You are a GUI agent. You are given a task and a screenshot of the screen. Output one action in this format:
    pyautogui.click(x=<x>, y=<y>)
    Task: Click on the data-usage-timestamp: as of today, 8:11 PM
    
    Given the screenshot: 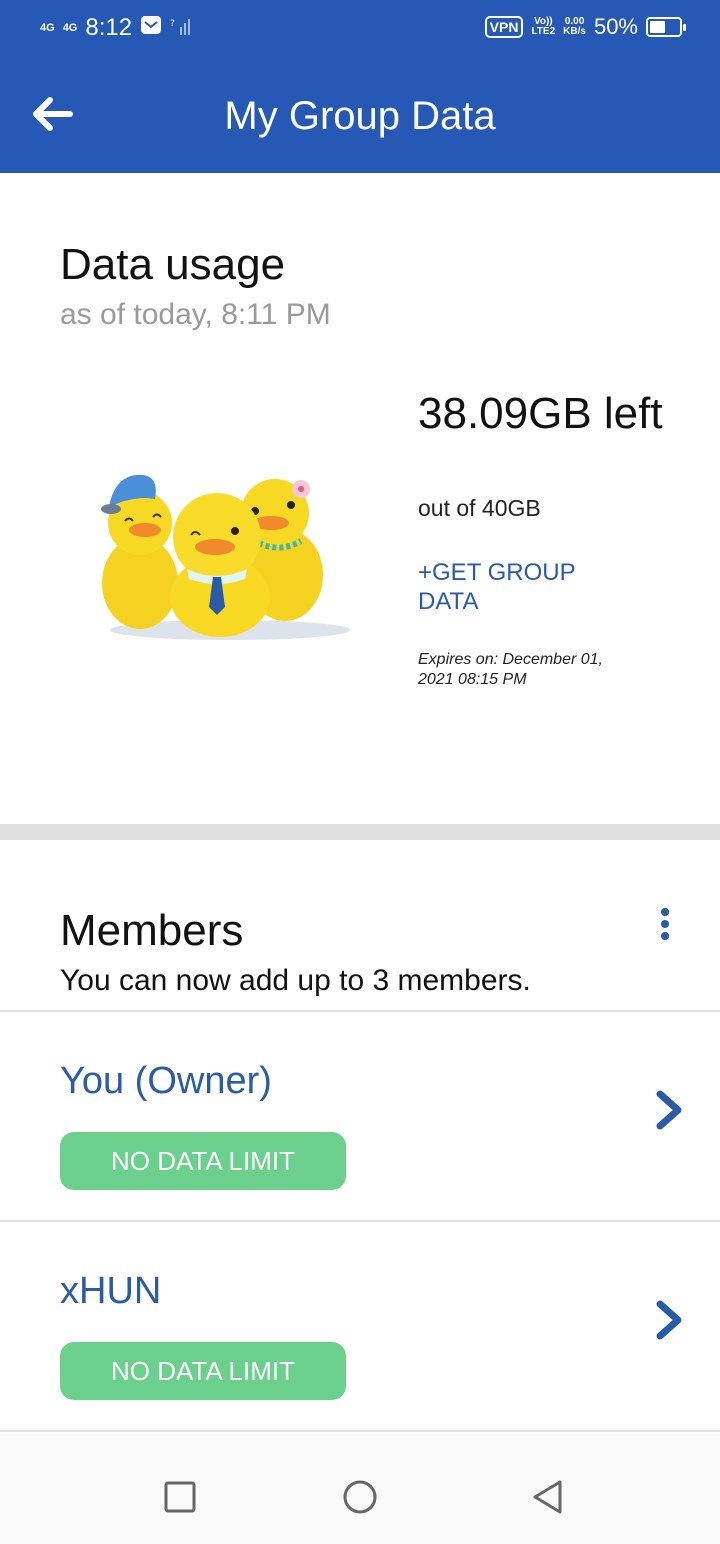 What is the action you would take?
    pyautogui.click(x=195, y=314)
    